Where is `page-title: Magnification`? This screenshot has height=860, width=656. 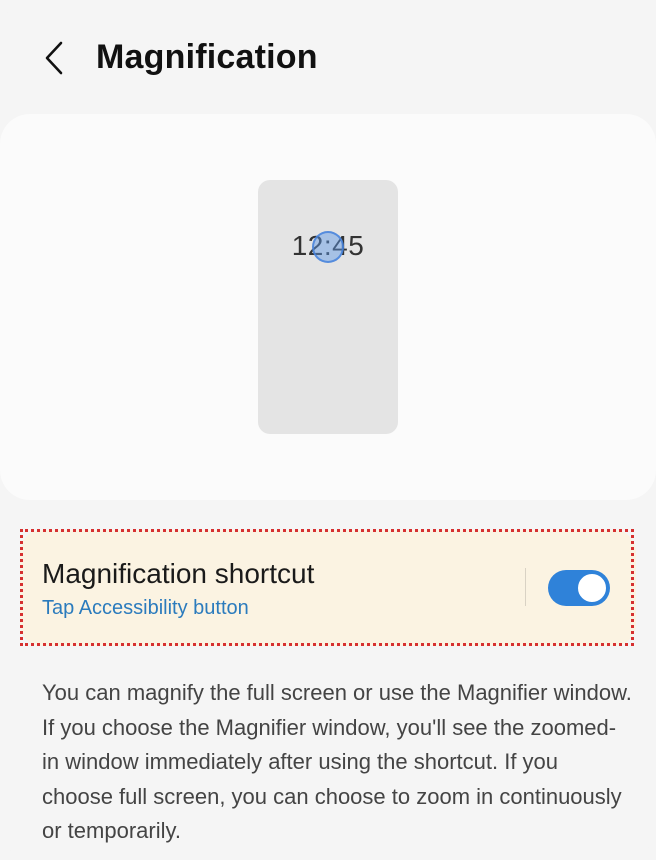 page-title: Magnification is located at coordinates (207, 57).